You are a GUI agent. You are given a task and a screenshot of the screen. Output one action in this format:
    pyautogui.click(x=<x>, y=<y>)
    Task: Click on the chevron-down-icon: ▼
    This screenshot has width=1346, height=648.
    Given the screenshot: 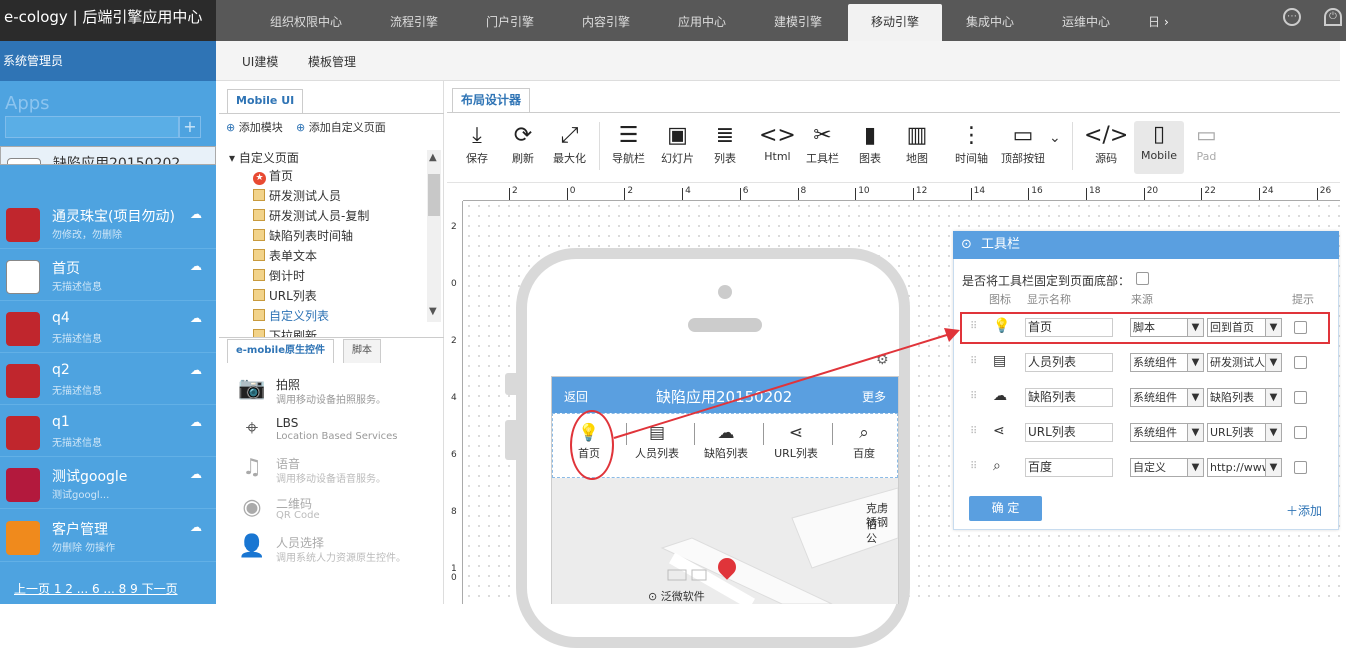 What is the action you would take?
    pyautogui.click(x=433, y=311)
    